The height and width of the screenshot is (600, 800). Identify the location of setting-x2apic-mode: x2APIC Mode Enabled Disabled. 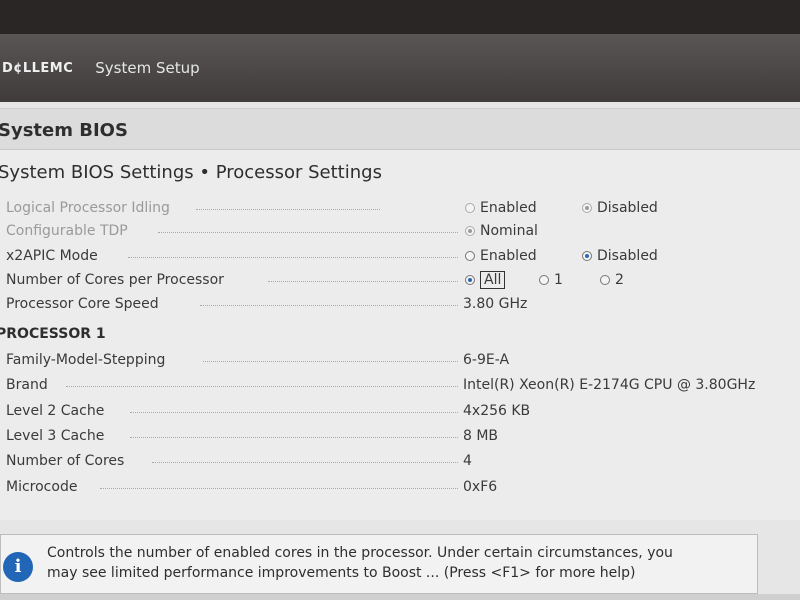
(403, 256).